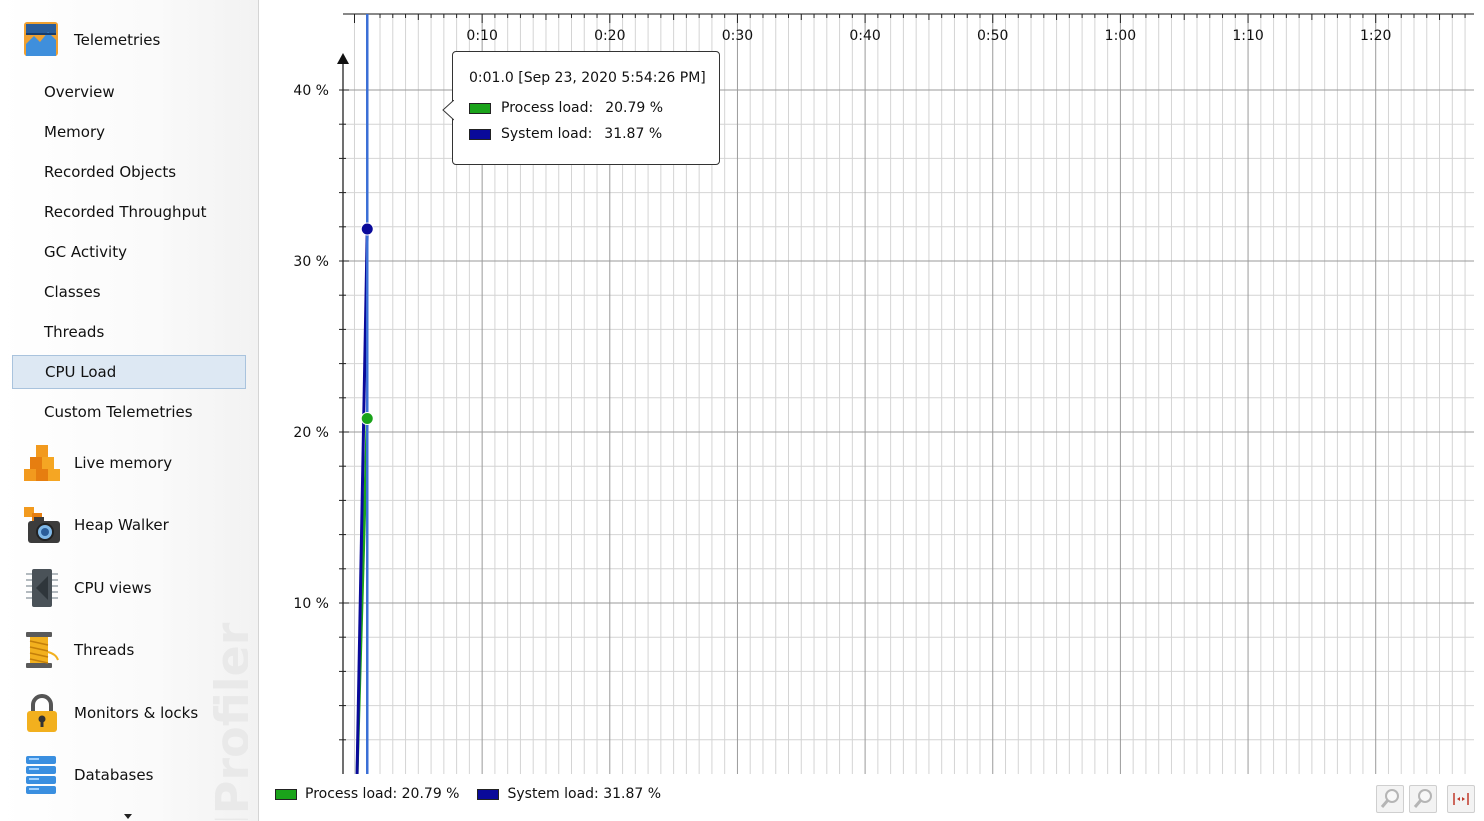 This screenshot has width=1484, height=821. I want to click on scroll-down-arrow-icon, so click(128, 816).